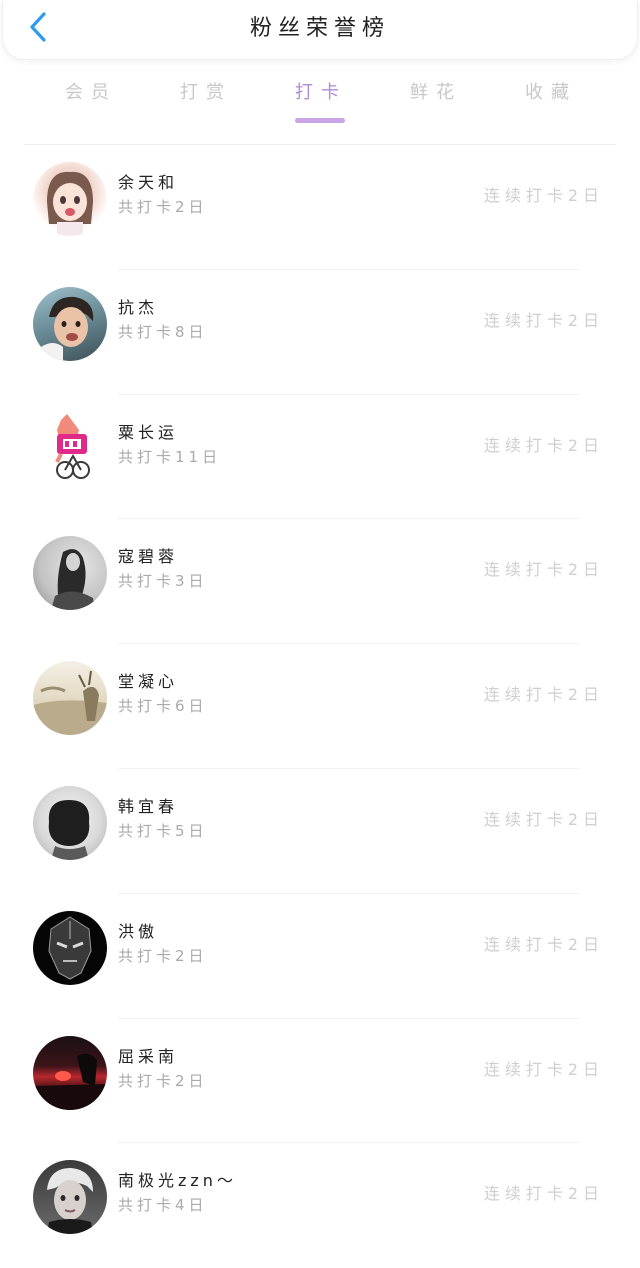 The image size is (640, 1268). What do you see at coordinates (320, 332) in the screenshot?
I see `list-item: 抗杰 共打卡8日 连续打卡2日` at bounding box center [320, 332].